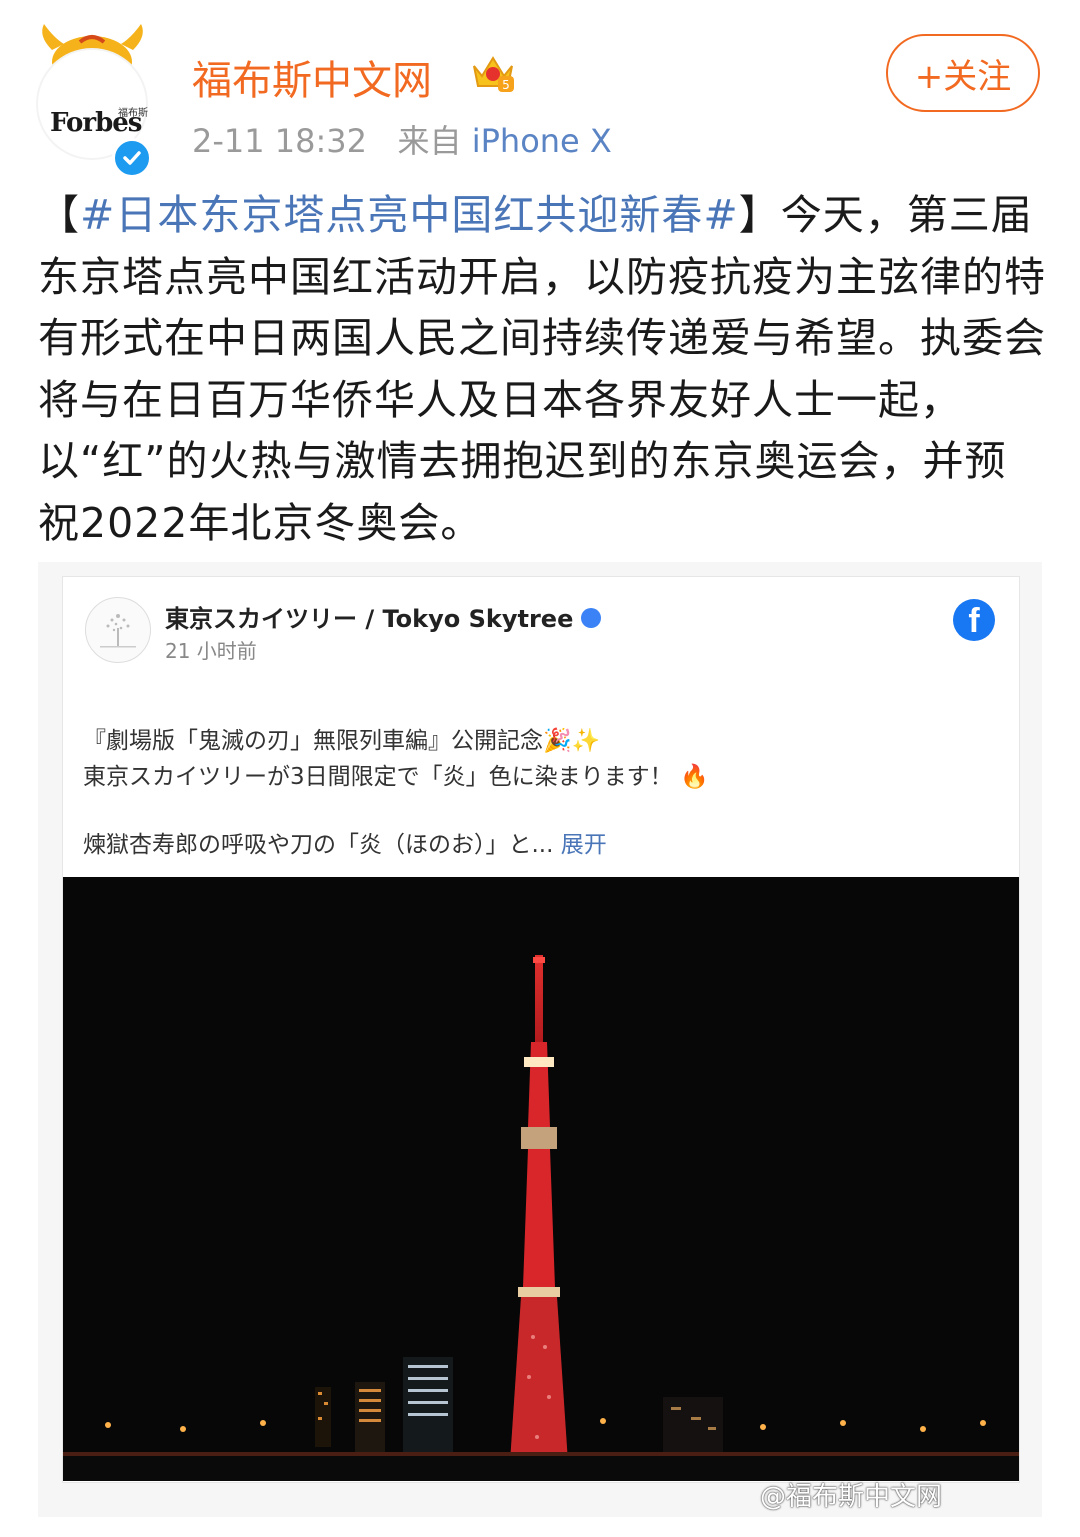 The height and width of the screenshot is (1537, 1080). I want to click on skytree-logo-icon, so click(118, 631).